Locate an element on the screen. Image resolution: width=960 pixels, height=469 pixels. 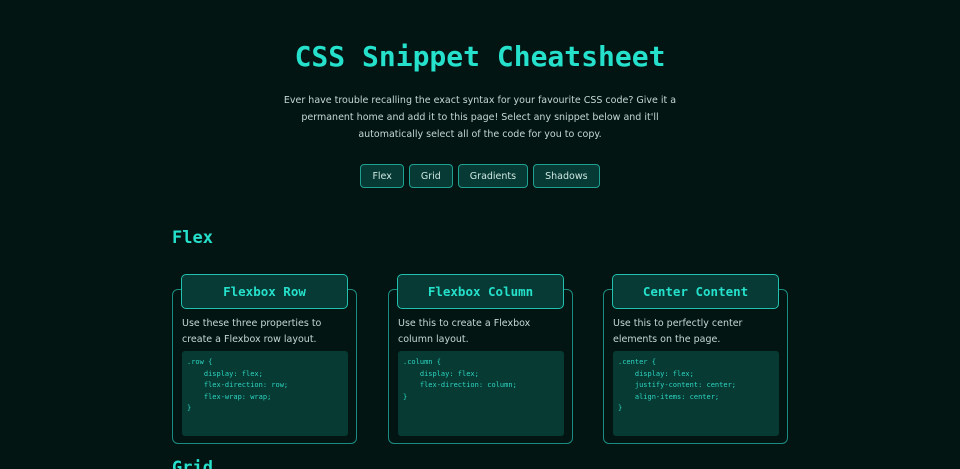
nav-button-flex: Flex is located at coordinates (382, 176).